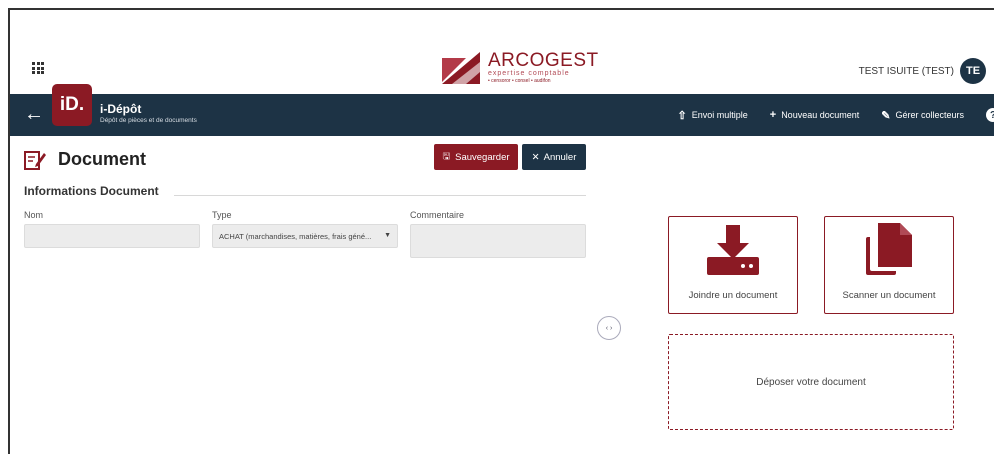 Image resolution: width=994 pixels, height=454 pixels. I want to click on gerer-collecteurs-label: Gérer collecteurs, so click(929, 115).